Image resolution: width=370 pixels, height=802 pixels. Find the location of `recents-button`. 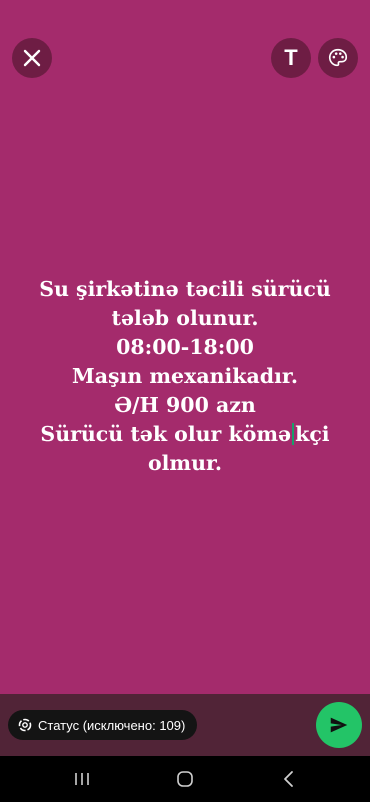

recents-button is located at coordinates (82, 779).